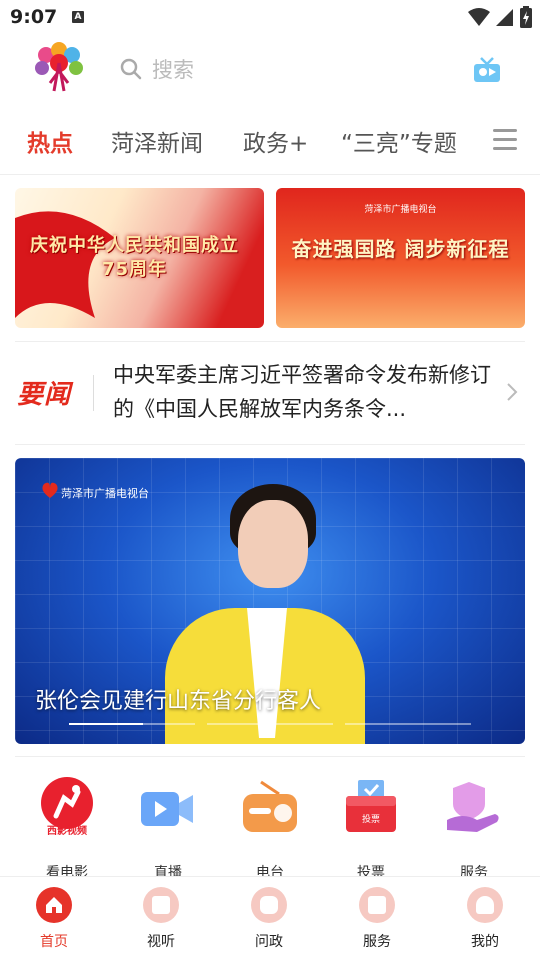 The height and width of the screenshot is (961, 540). I want to click on search-bar: 搜索, so click(157, 69).